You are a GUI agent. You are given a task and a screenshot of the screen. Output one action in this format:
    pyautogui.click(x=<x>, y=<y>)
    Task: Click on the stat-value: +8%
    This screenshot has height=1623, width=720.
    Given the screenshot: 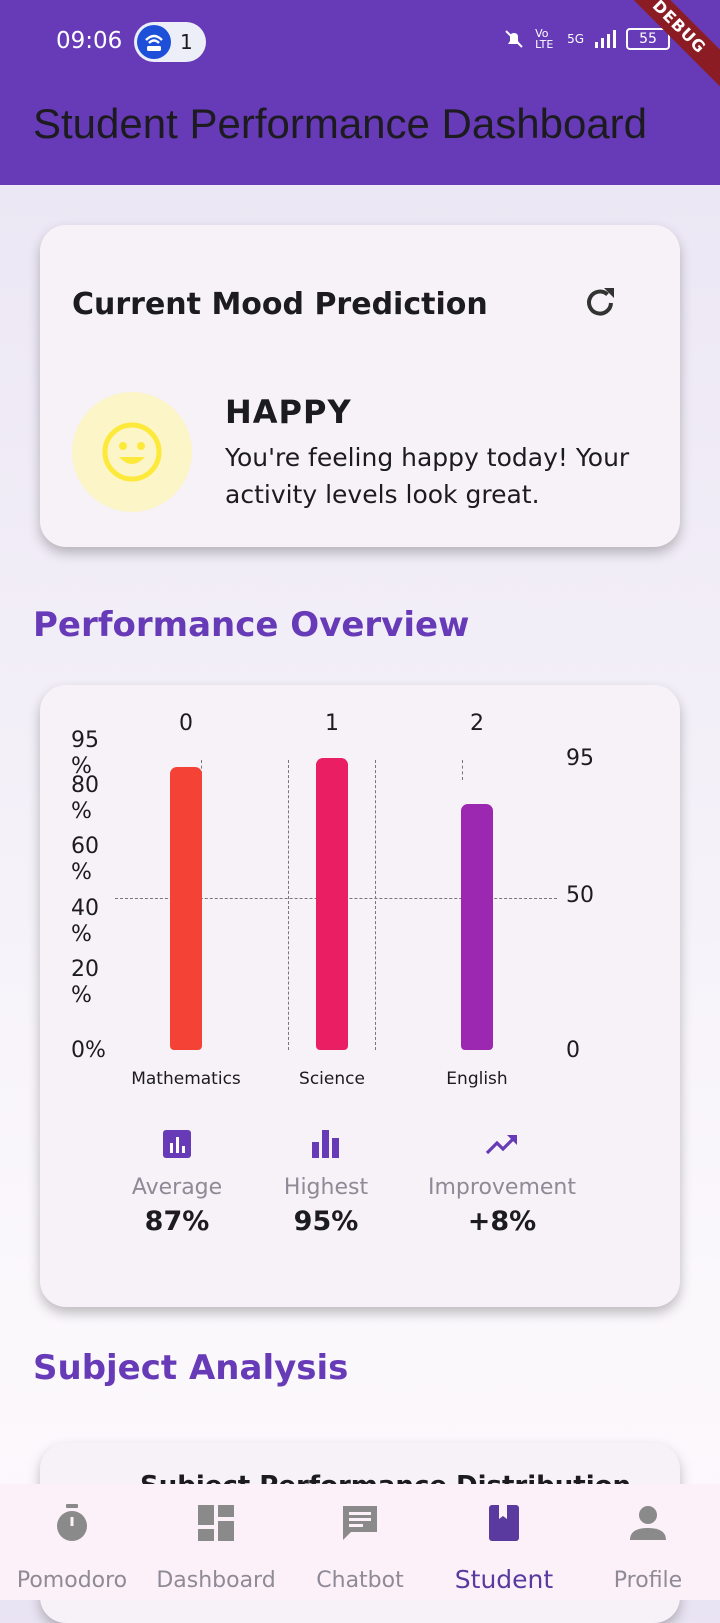 What is the action you would take?
    pyautogui.click(x=502, y=1221)
    